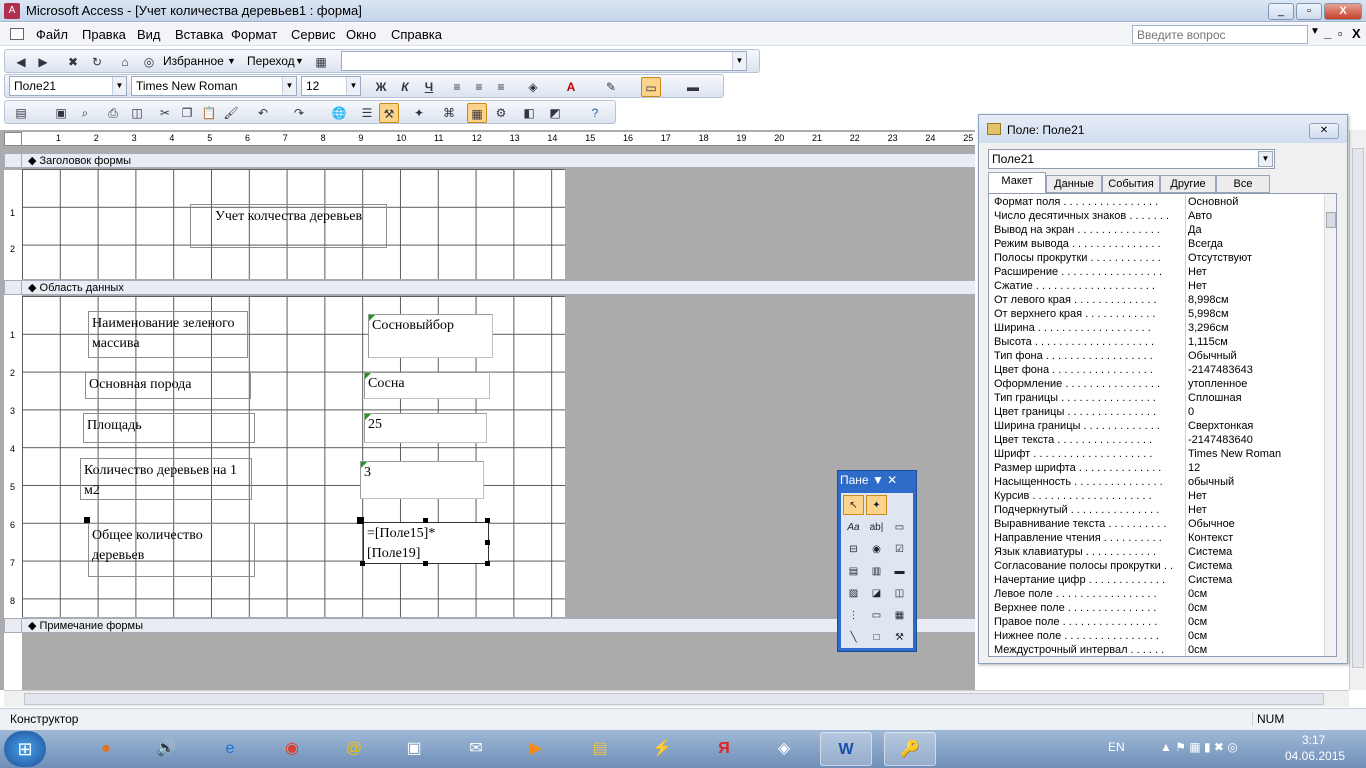 This screenshot has height=768, width=1366. I want to click on select-objects-icon: ↖, so click(853, 505).